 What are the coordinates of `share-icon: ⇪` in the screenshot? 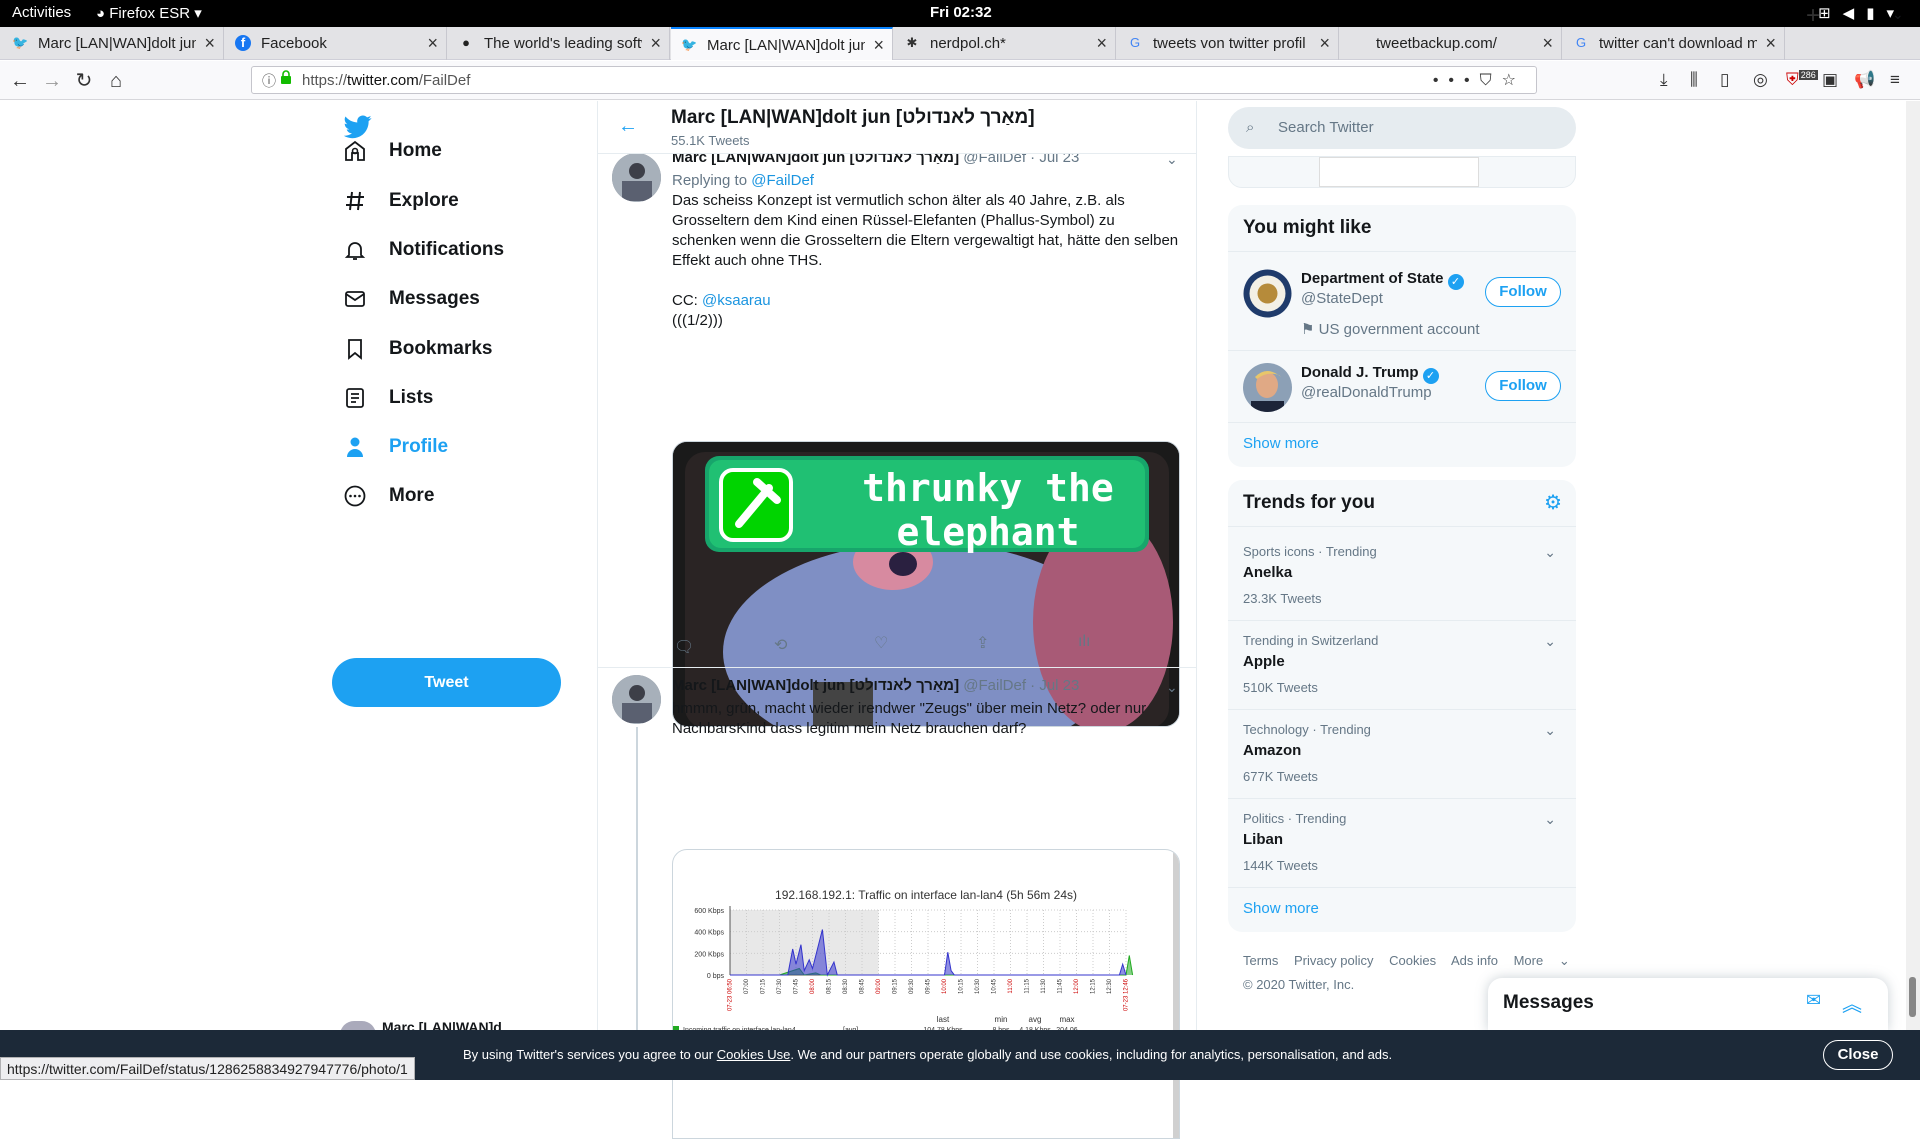 It's located at (982, 643).